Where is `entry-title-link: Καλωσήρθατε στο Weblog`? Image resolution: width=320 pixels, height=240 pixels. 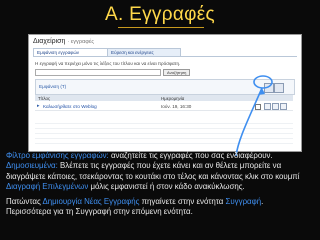 entry-title-link: Καλωσήρθατε στο Weblog is located at coordinates (70, 106).